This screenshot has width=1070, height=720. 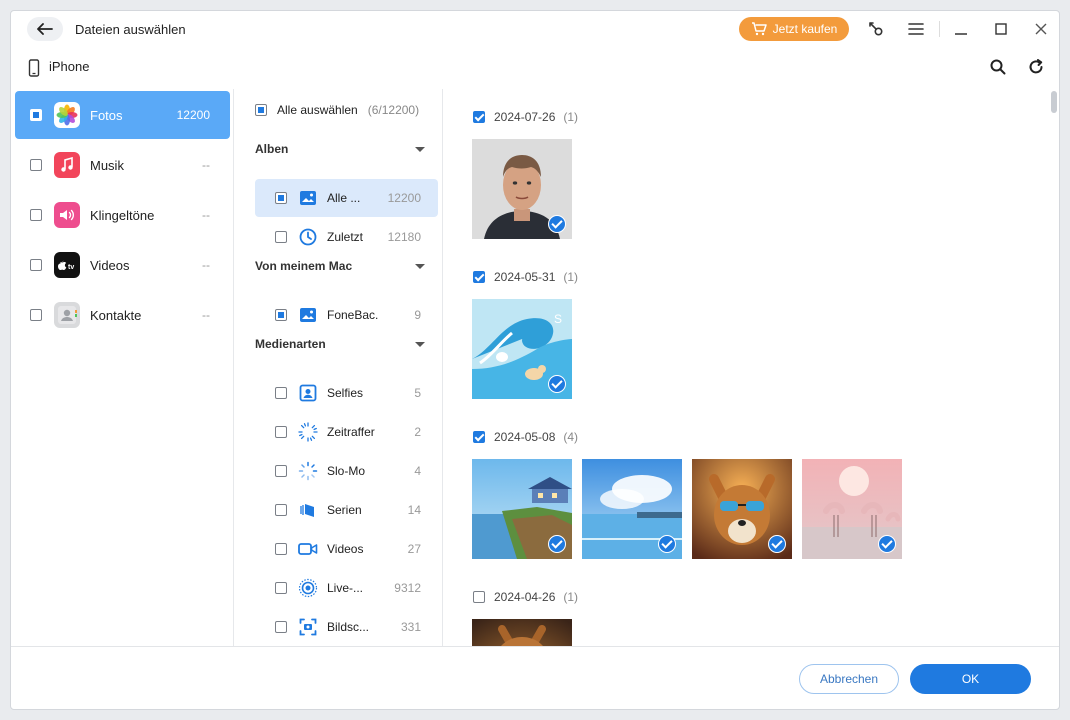 I want to click on date-group-count: (1), so click(x=571, y=277).